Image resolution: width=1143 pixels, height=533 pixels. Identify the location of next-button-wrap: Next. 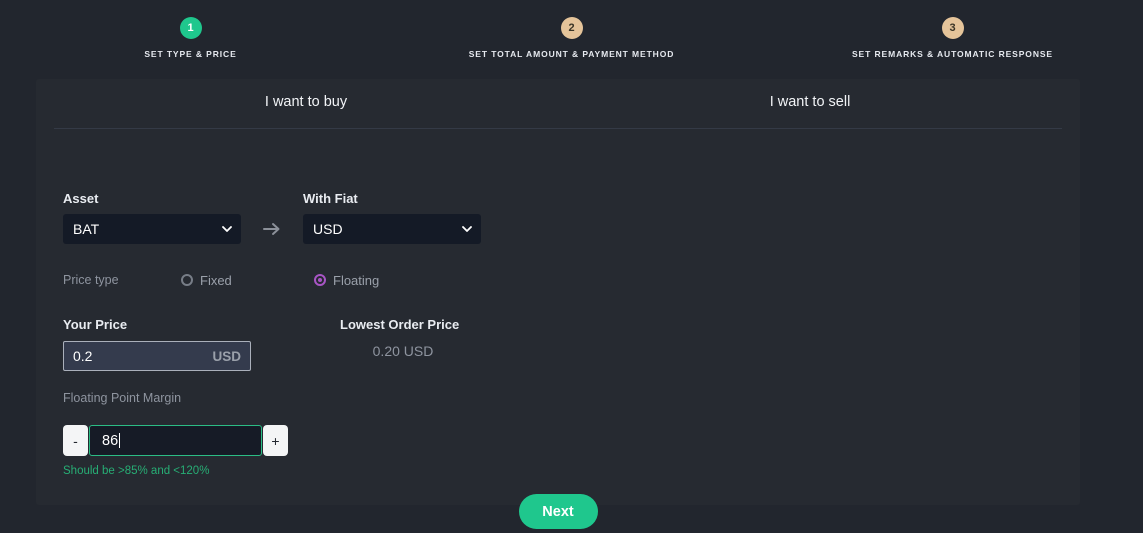
(558, 511).